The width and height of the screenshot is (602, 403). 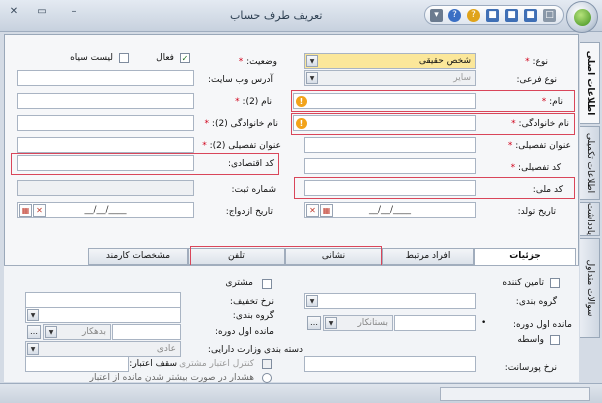 What do you see at coordinates (390, 210) in the screenshot?
I see `birth-date-value: __/__/____` at bounding box center [390, 210].